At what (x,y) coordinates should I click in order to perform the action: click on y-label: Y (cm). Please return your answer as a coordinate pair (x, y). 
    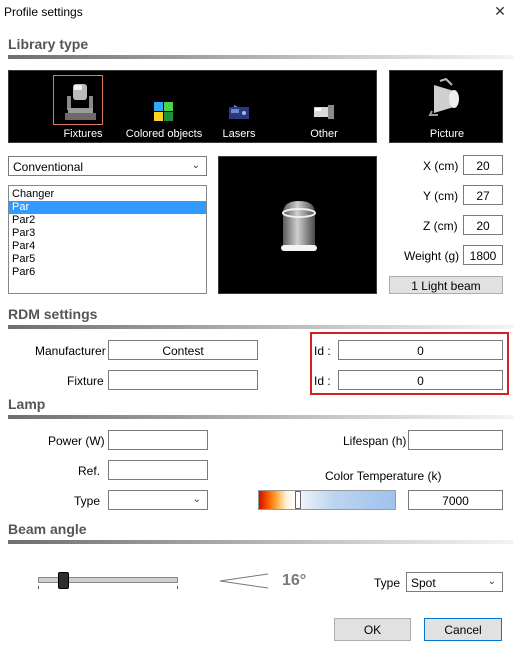
    Looking at the image, I should click on (441, 196).